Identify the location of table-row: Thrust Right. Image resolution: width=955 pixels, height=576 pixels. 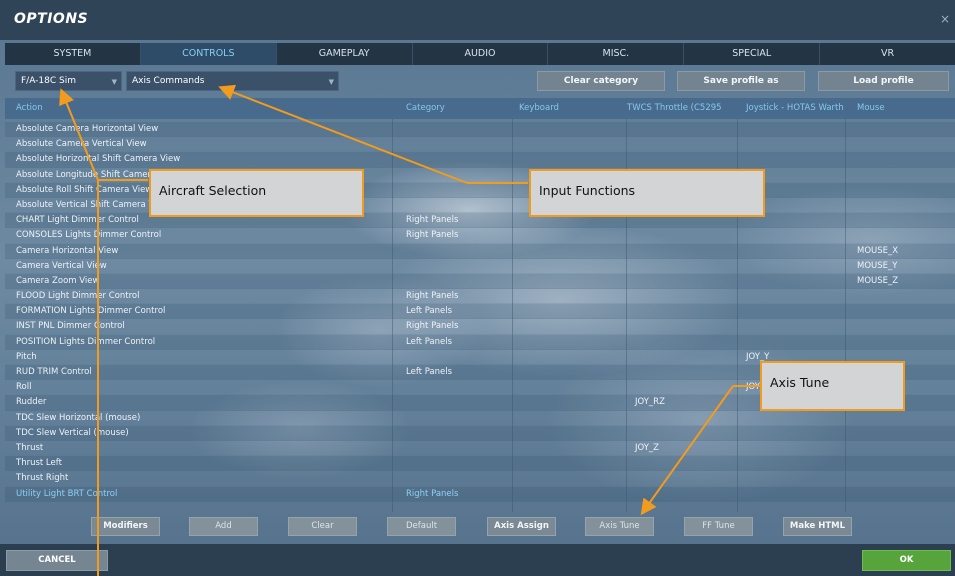
(480, 479).